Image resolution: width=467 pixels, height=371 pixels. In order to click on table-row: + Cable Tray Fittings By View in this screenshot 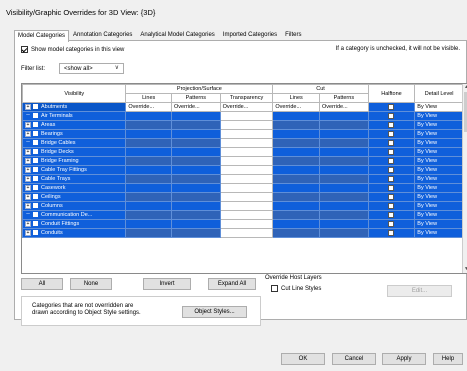, I will do `click(243, 170)`.